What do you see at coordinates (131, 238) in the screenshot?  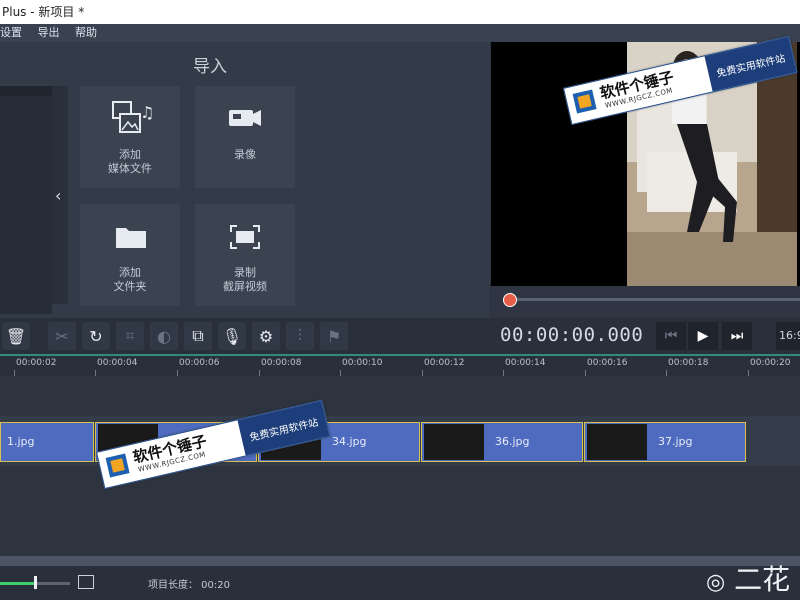 I see `folder-icon` at bounding box center [131, 238].